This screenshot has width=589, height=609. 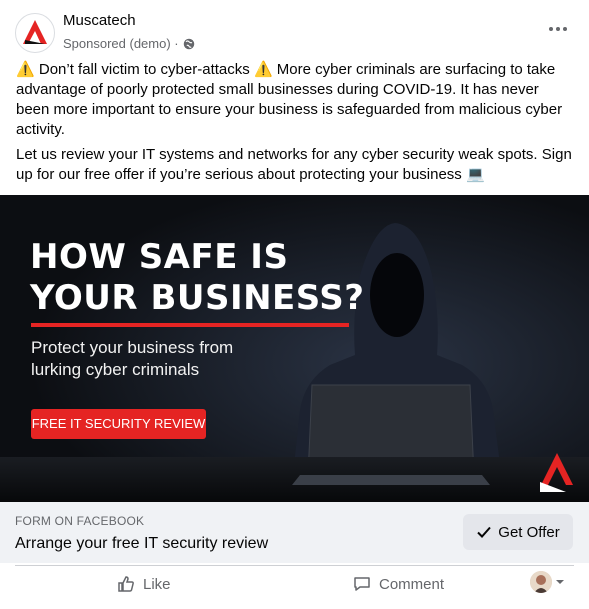 What do you see at coordinates (197, 277) in the screenshot?
I see `creative-headline: HOW SAFE IS YOUR BUSINESS?` at bounding box center [197, 277].